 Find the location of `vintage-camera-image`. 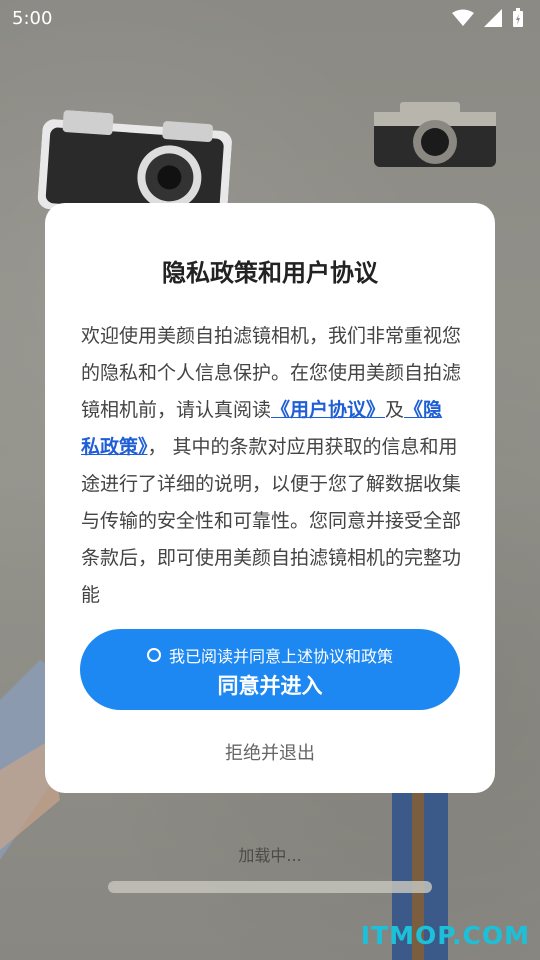

vintage-camera-image is located at coordinates (435, 134).